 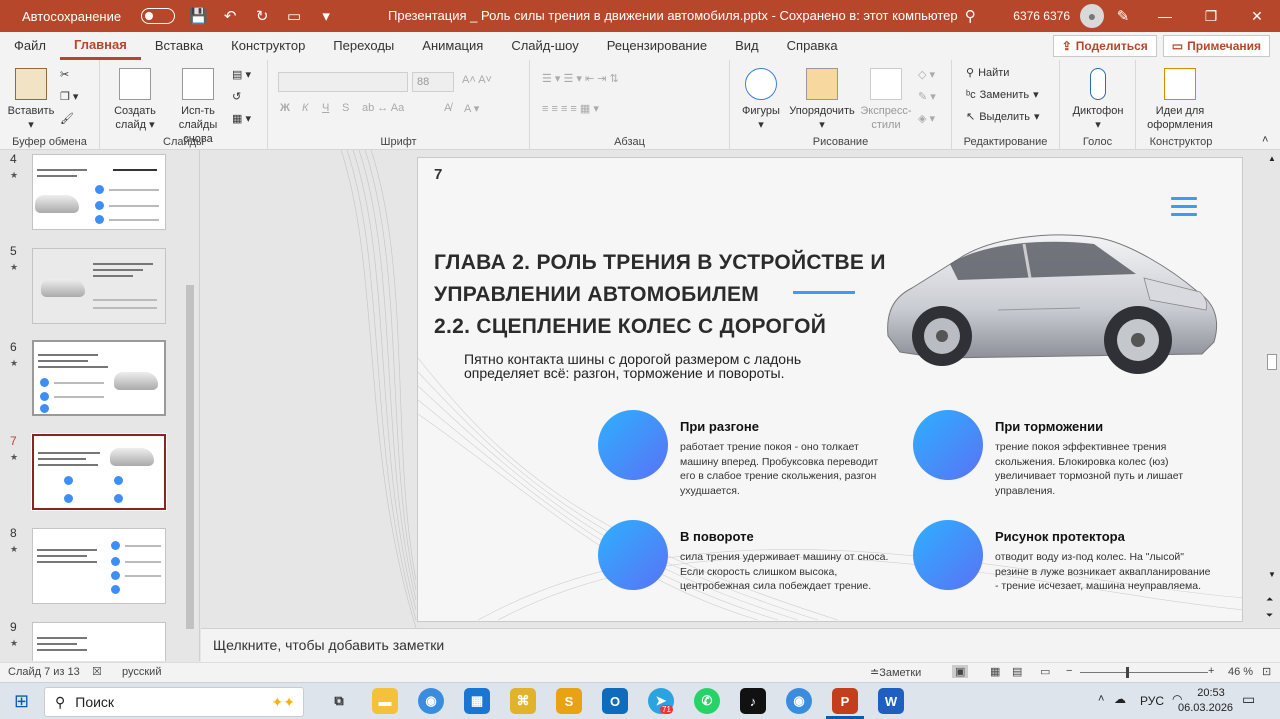 I want to click on reset-icon: ↺, so click(x=236, y=96).